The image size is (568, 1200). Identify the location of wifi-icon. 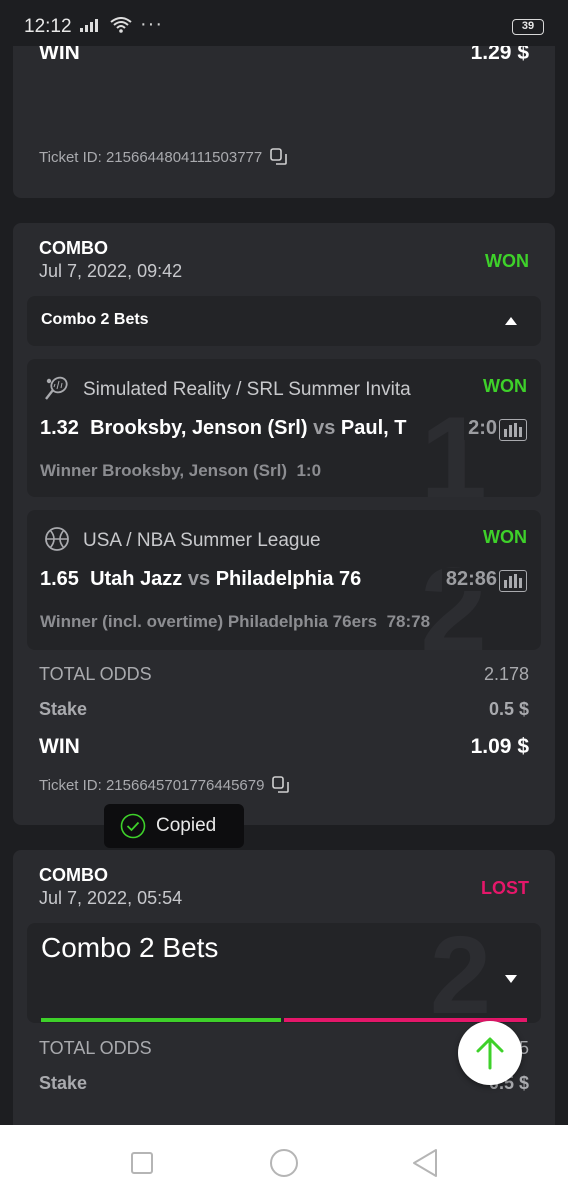
(121, 25).